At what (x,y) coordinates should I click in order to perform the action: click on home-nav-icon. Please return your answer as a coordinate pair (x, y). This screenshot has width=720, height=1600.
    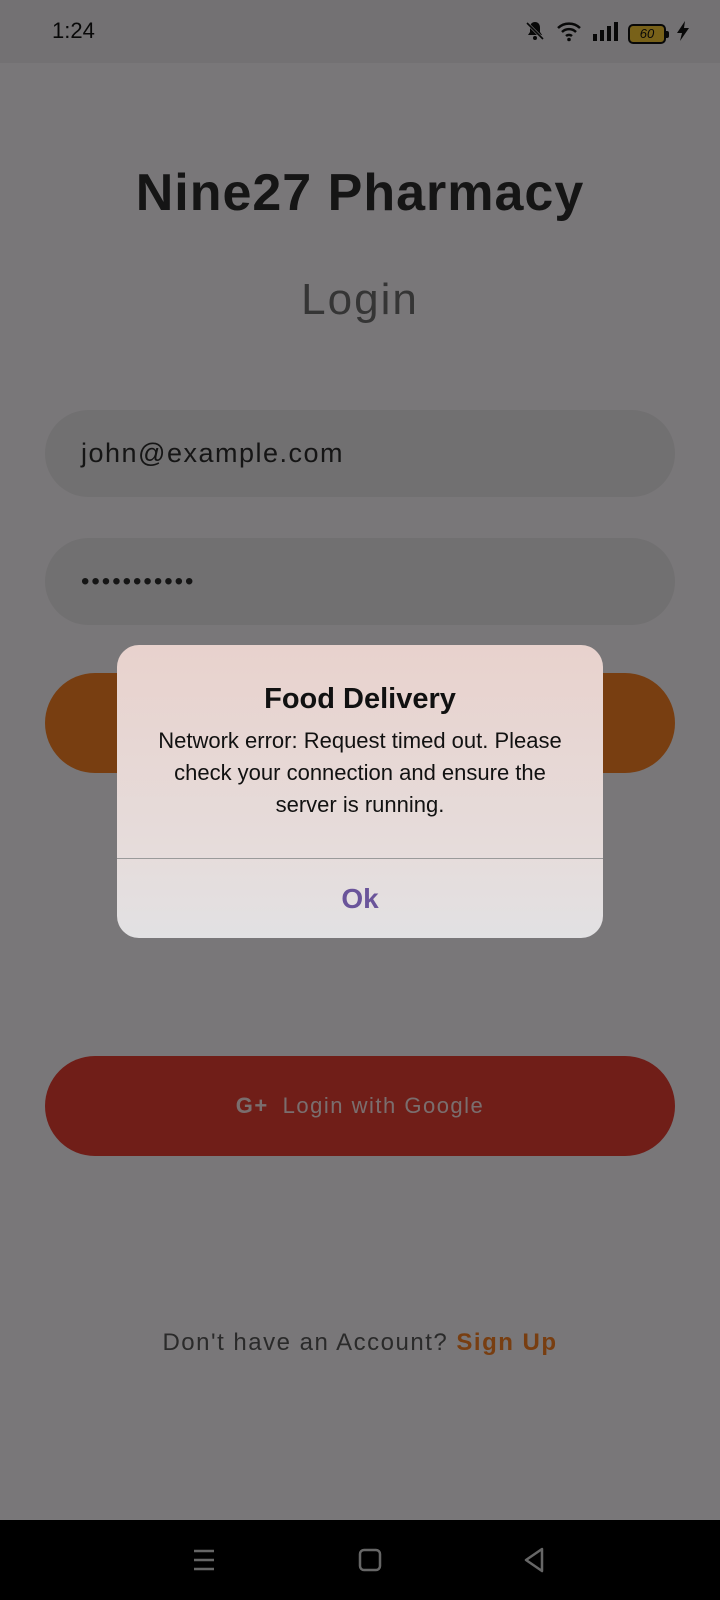
    Looking at the image, I should click on (370, 1560).